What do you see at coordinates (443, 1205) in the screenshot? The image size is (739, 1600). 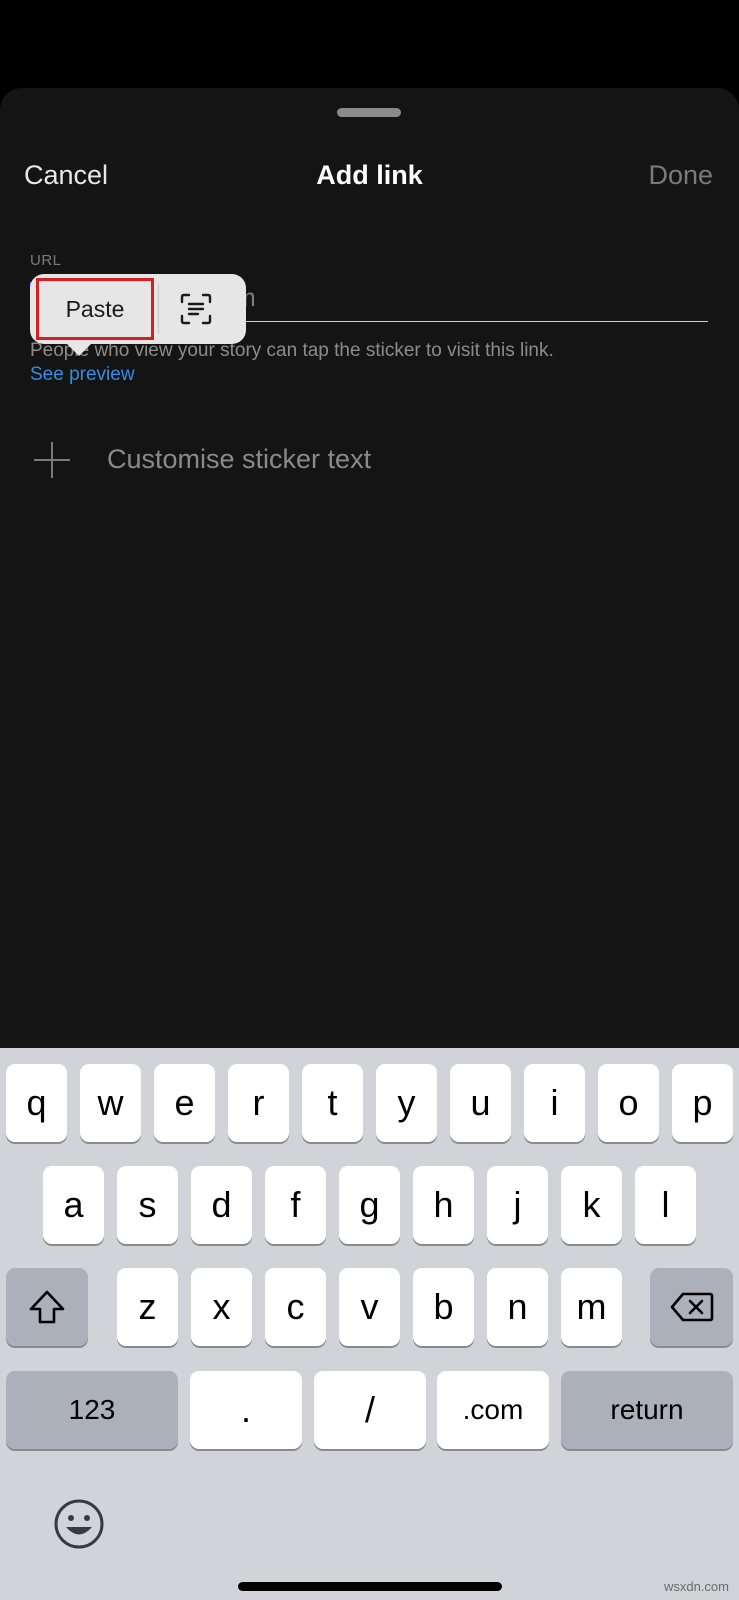 I see `key-h: h` at bounding box center [443, 1205].